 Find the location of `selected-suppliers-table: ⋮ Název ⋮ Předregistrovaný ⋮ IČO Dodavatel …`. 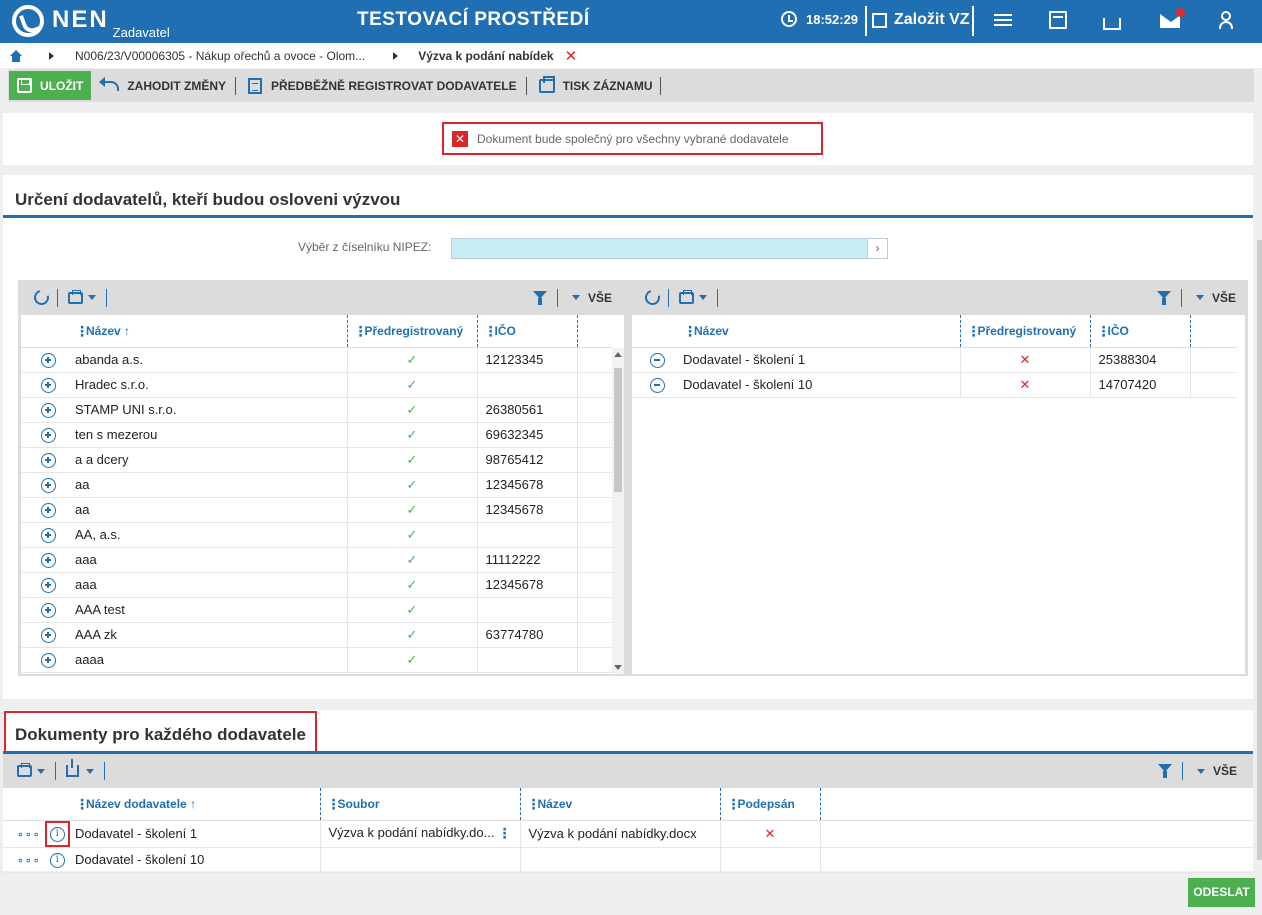

selected-suppliers-table: ⋮ Název ⋮ Předregistrovaný ⋮ IČO Dodavatel … is located at coordinates (934, 356).